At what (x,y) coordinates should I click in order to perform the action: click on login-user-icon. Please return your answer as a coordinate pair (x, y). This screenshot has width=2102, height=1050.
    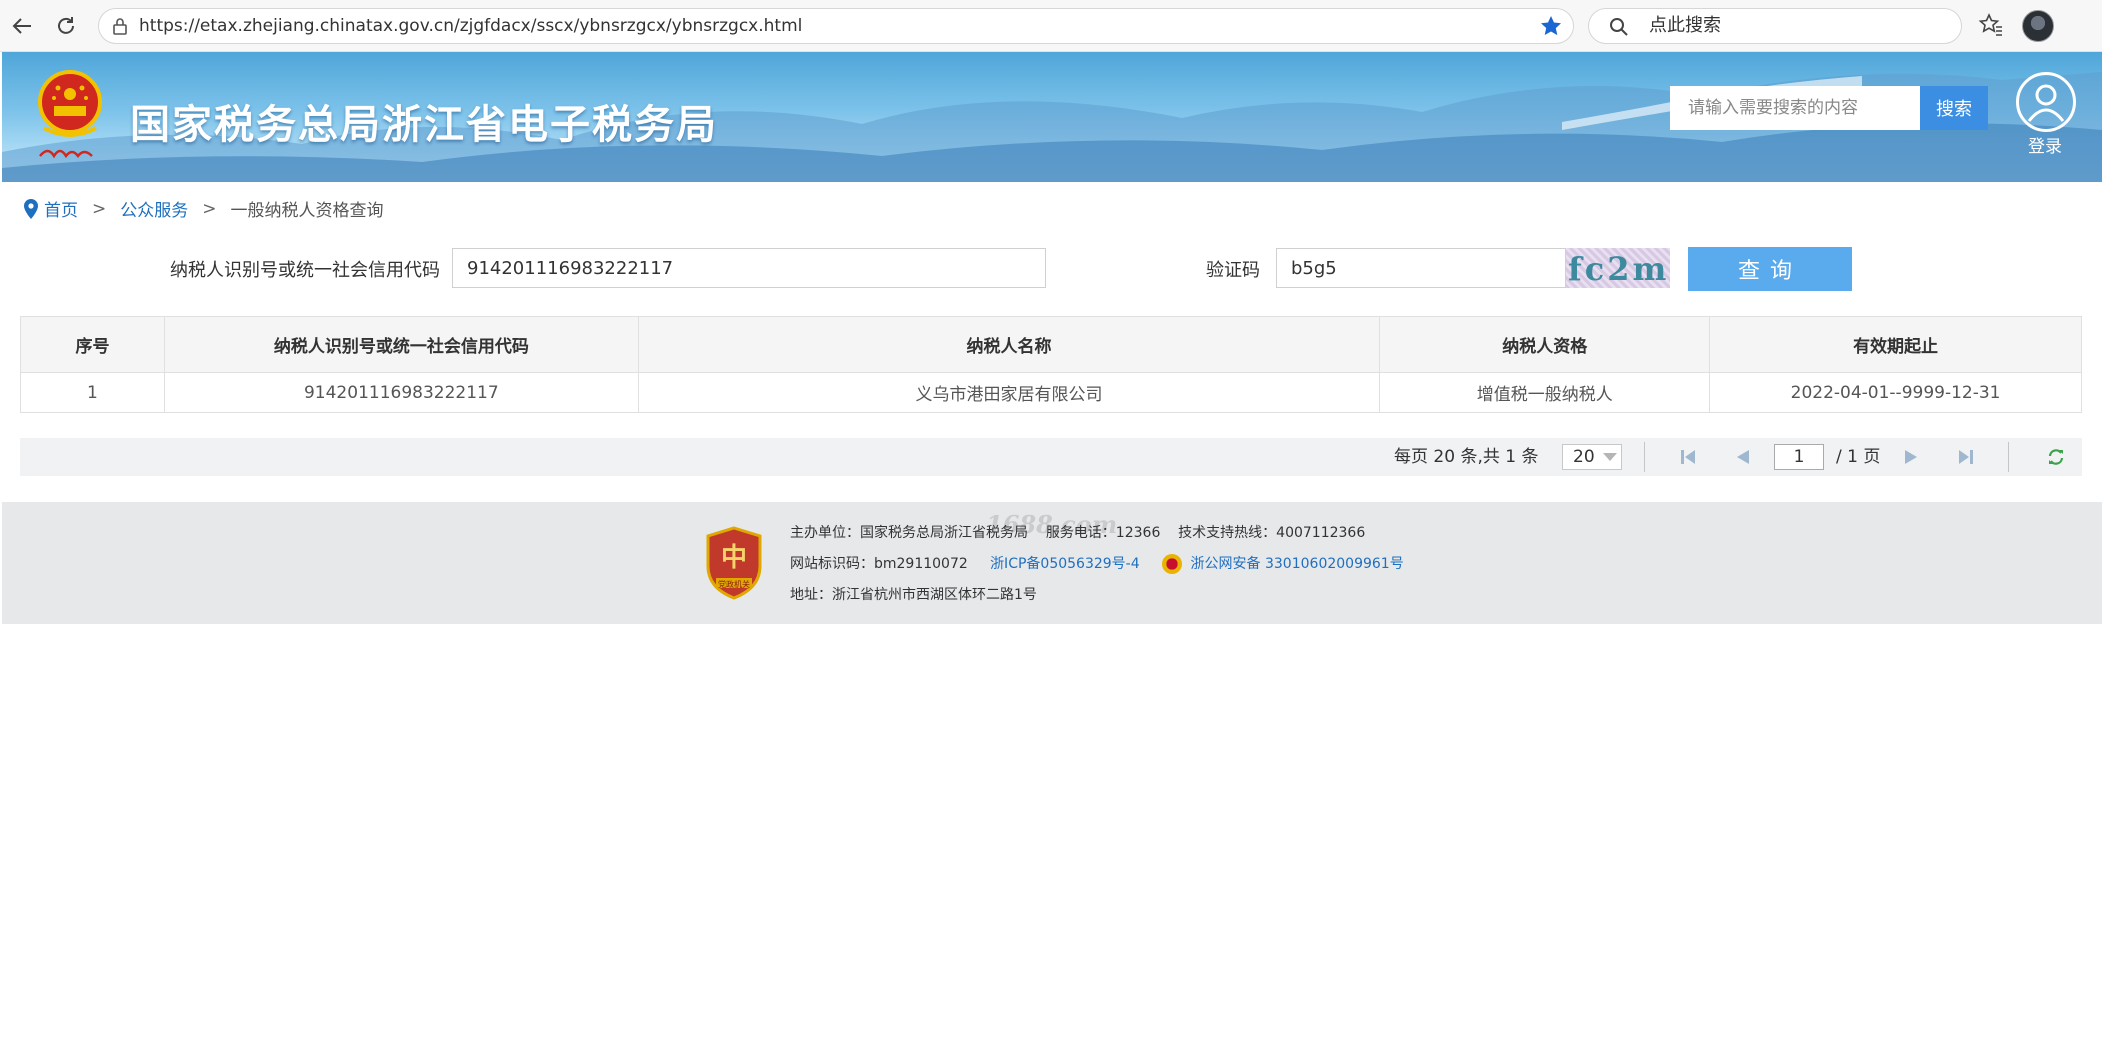
    Looking at the image, I should click on (2046, 102).